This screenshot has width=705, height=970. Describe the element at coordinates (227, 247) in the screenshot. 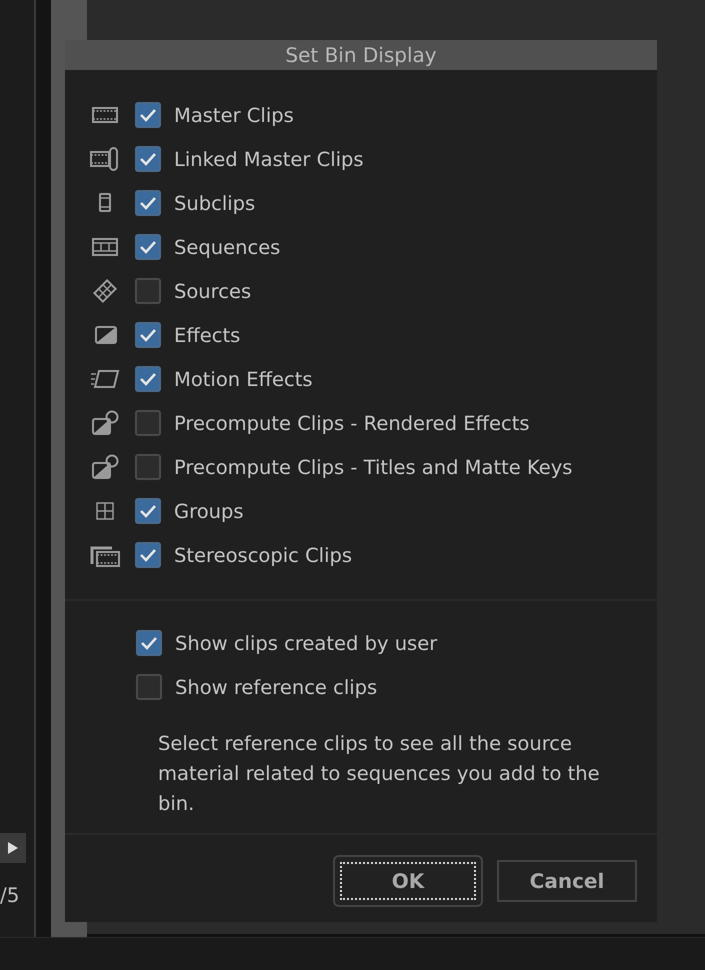

I see `checkbox-label: Sequences` at that location.